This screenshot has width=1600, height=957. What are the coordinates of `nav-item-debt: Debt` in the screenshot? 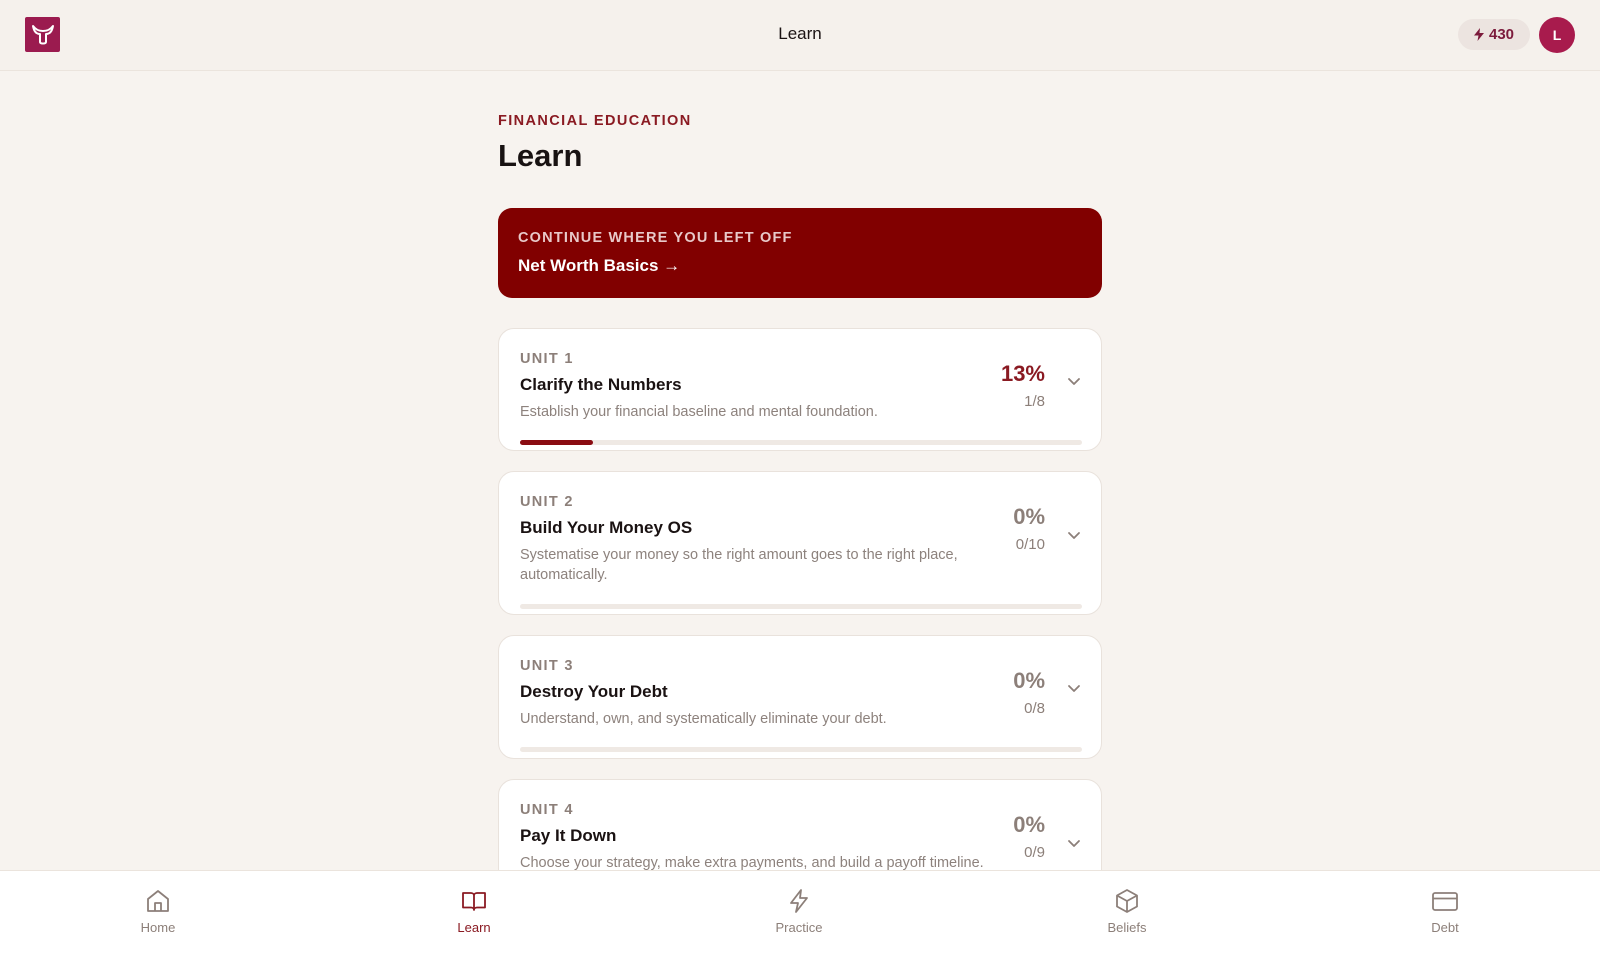 It's located at (1445, 911).